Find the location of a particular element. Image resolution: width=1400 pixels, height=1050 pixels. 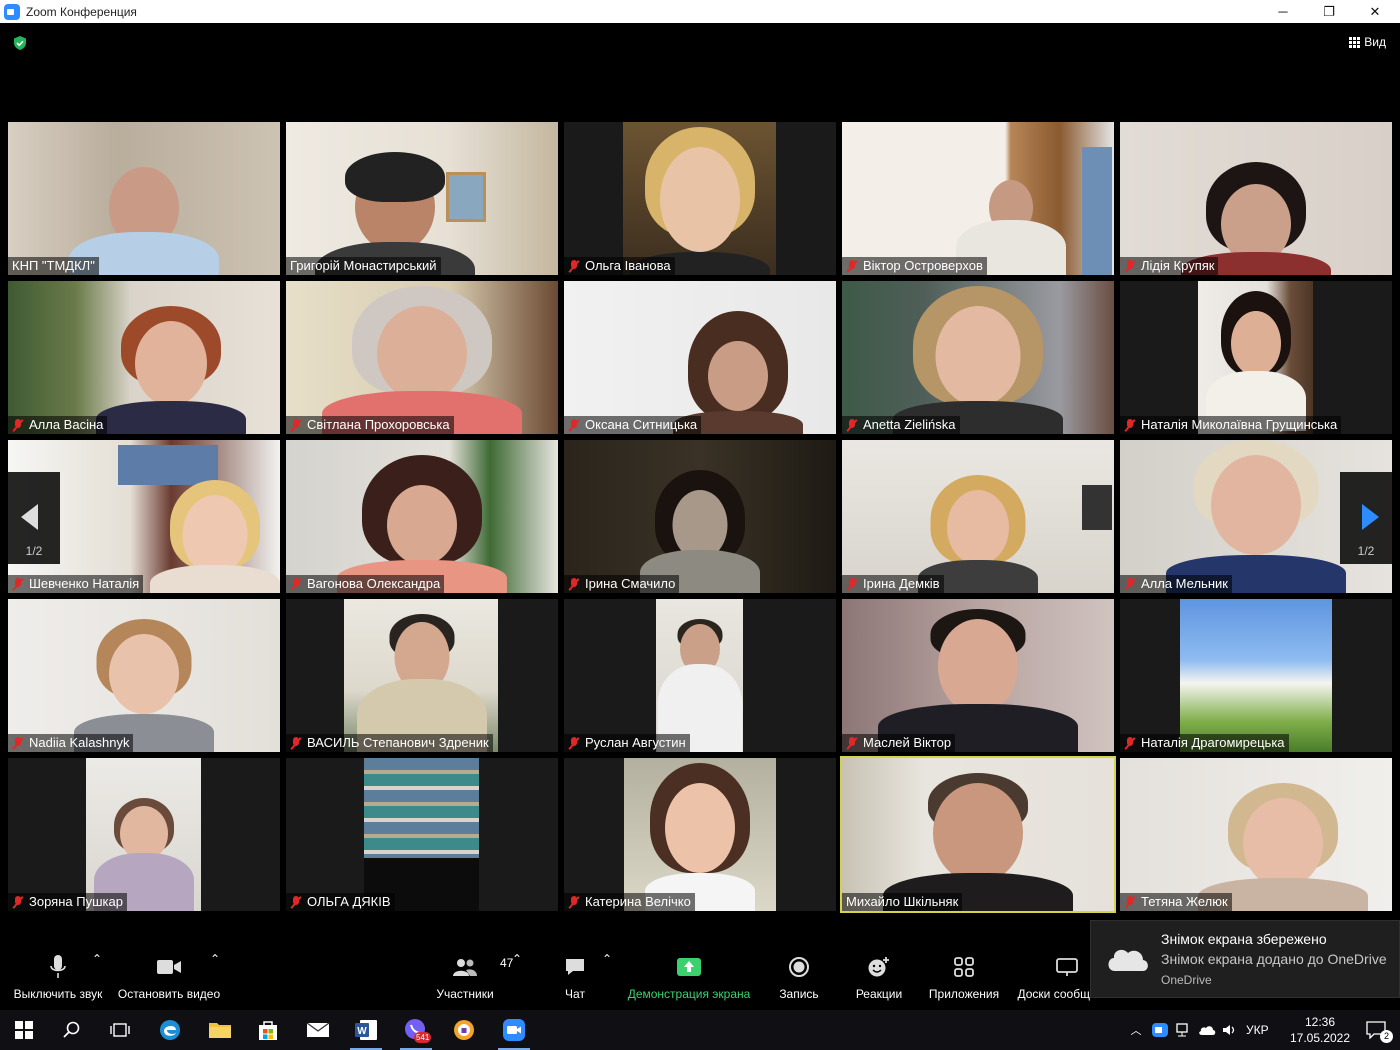

notification-source: OneDrive is located at coordinates (1186, 980).